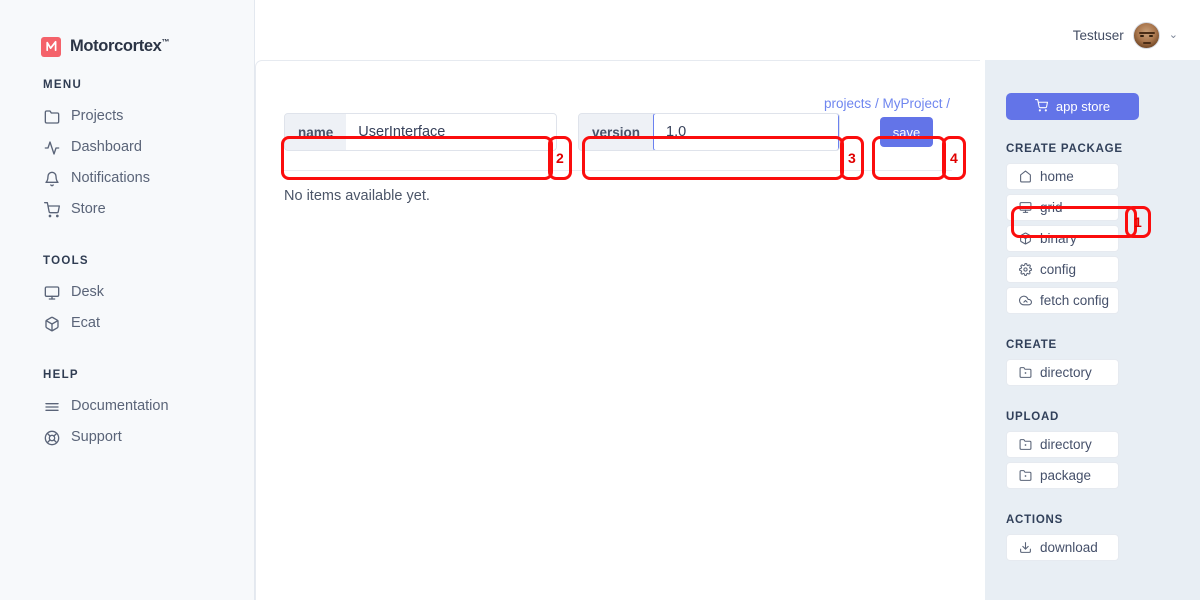  I want to click on app-store-label: app store, so click(1083, 106).